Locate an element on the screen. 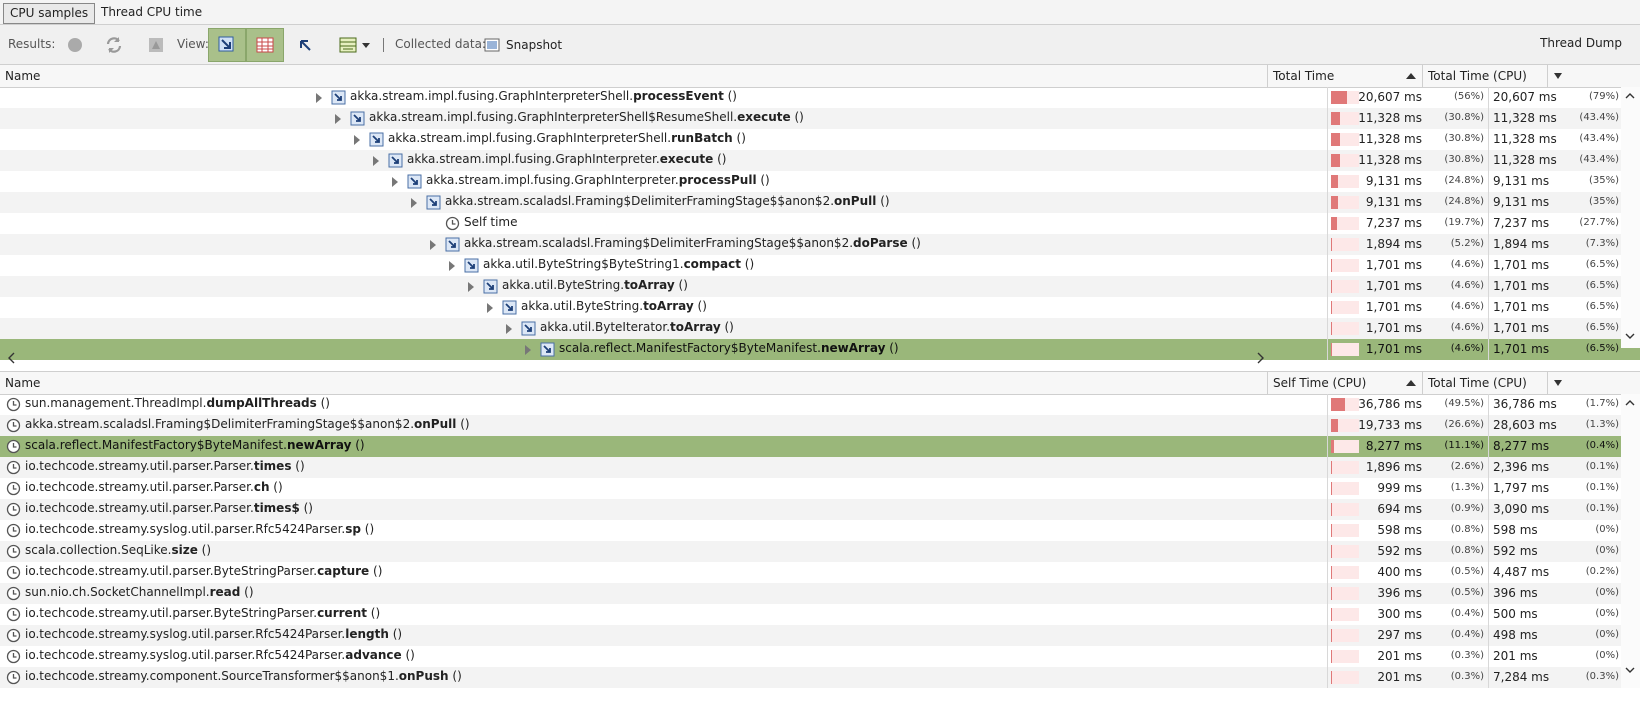  snapshot-button: Snapshot is located at coordinates (524, 45).